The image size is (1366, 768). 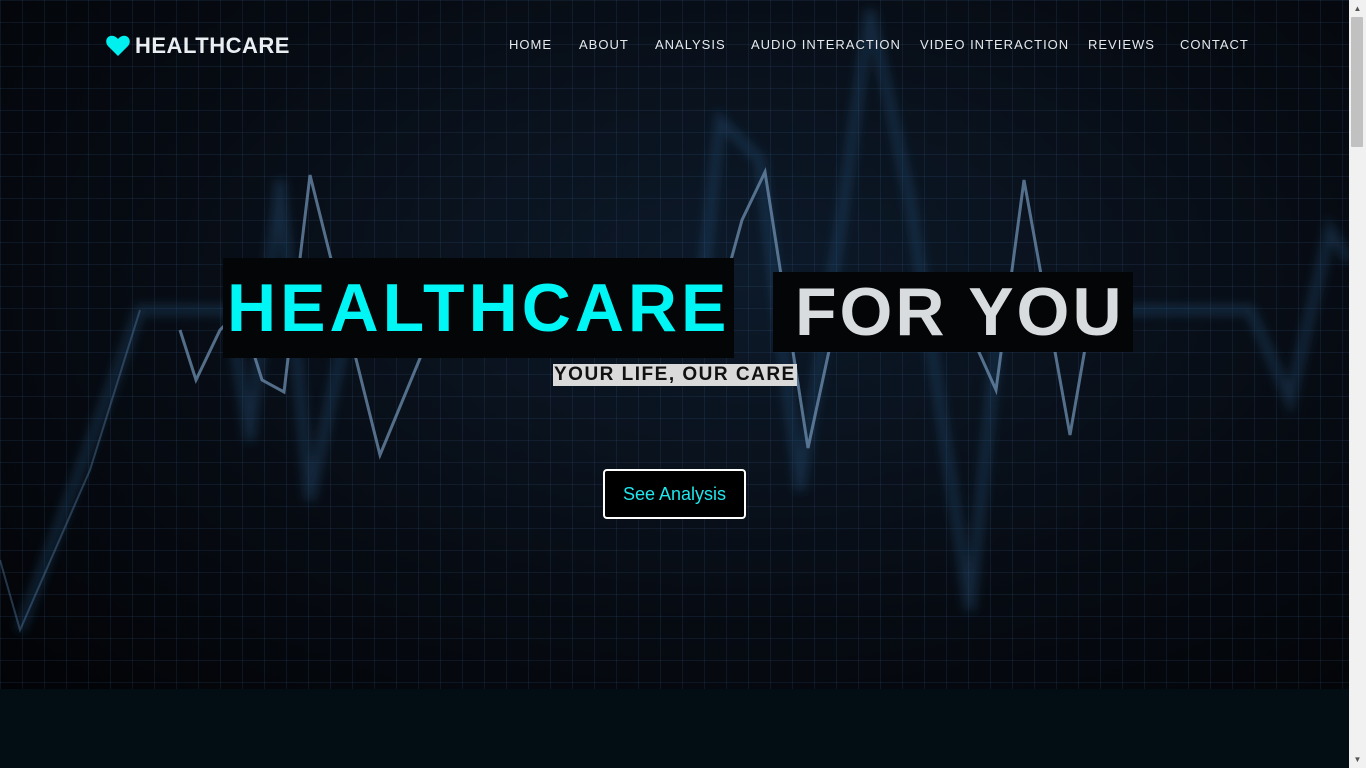 What do you see at coordinates (1357, 8) in the screenshot?
I see `scroll-up-icon: ▲` at bounding box center [1357, 8].